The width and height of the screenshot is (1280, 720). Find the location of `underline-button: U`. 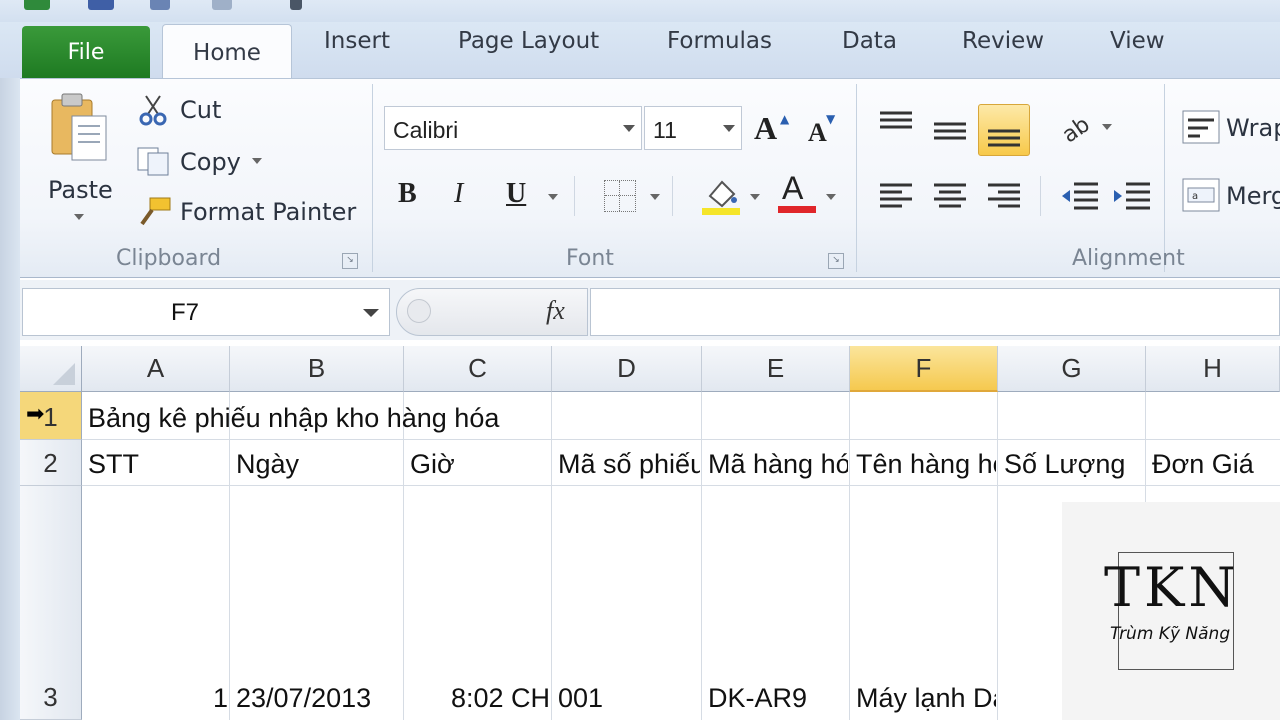

underline-button: U is located at coordinates (516, 194).